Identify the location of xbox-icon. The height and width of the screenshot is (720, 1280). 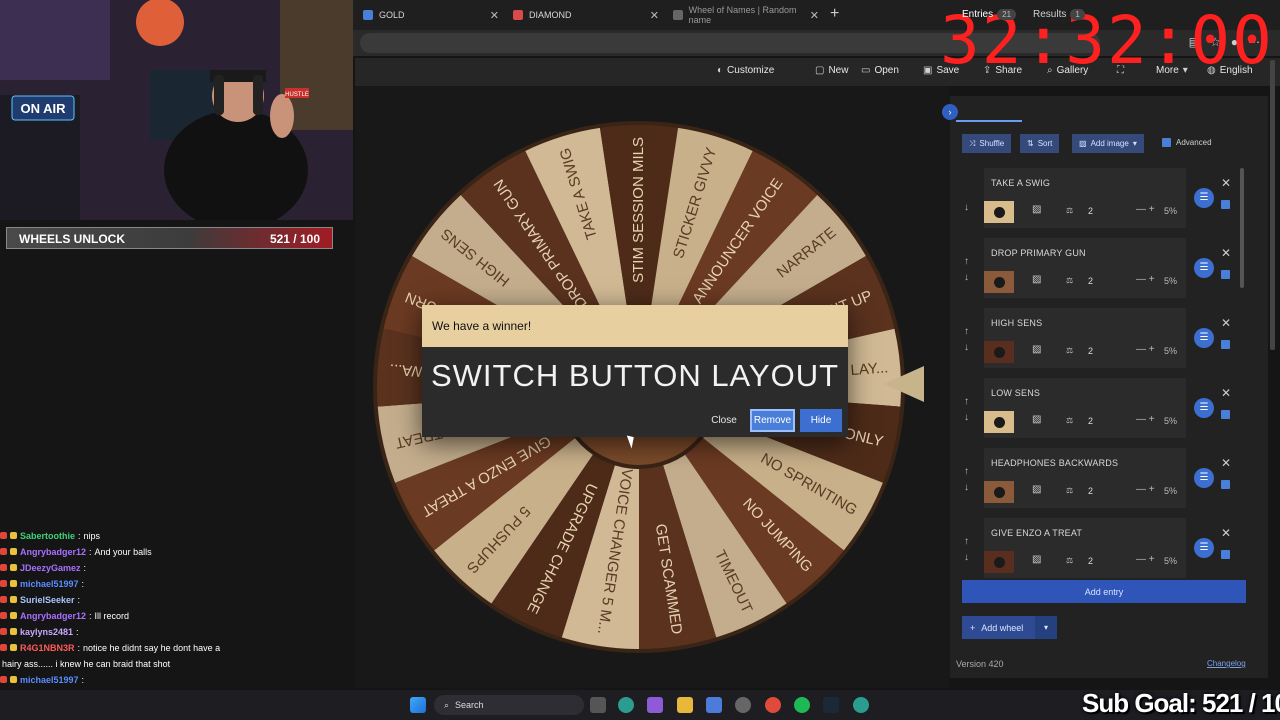
(743, 705).